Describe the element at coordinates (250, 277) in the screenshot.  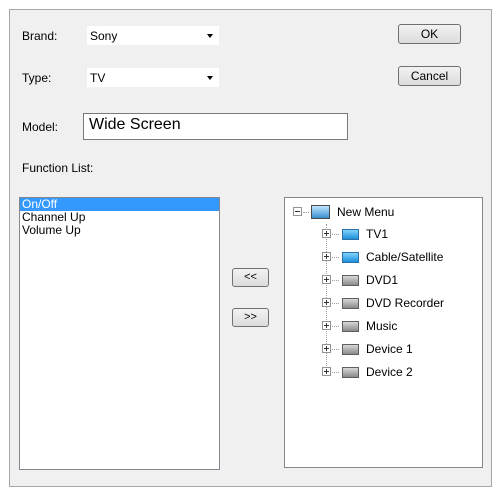
I see `move-left-button: <<` at that location.